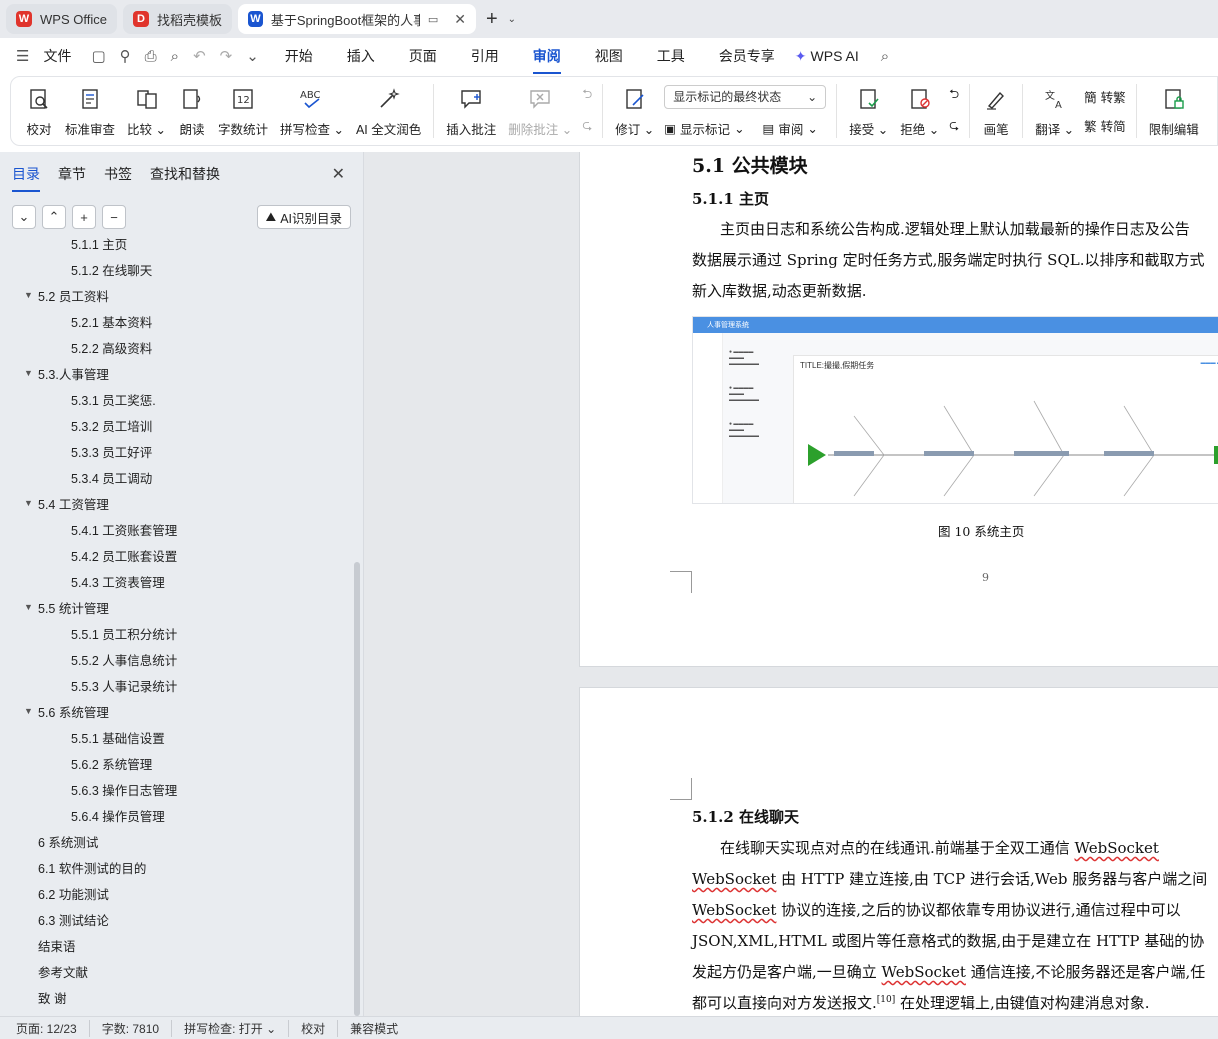 This screenshot has height=1039, width=1218. Describe the element at coordinates (125, 56) in the screenshot. I see `link-icon: ⚲` at that location.